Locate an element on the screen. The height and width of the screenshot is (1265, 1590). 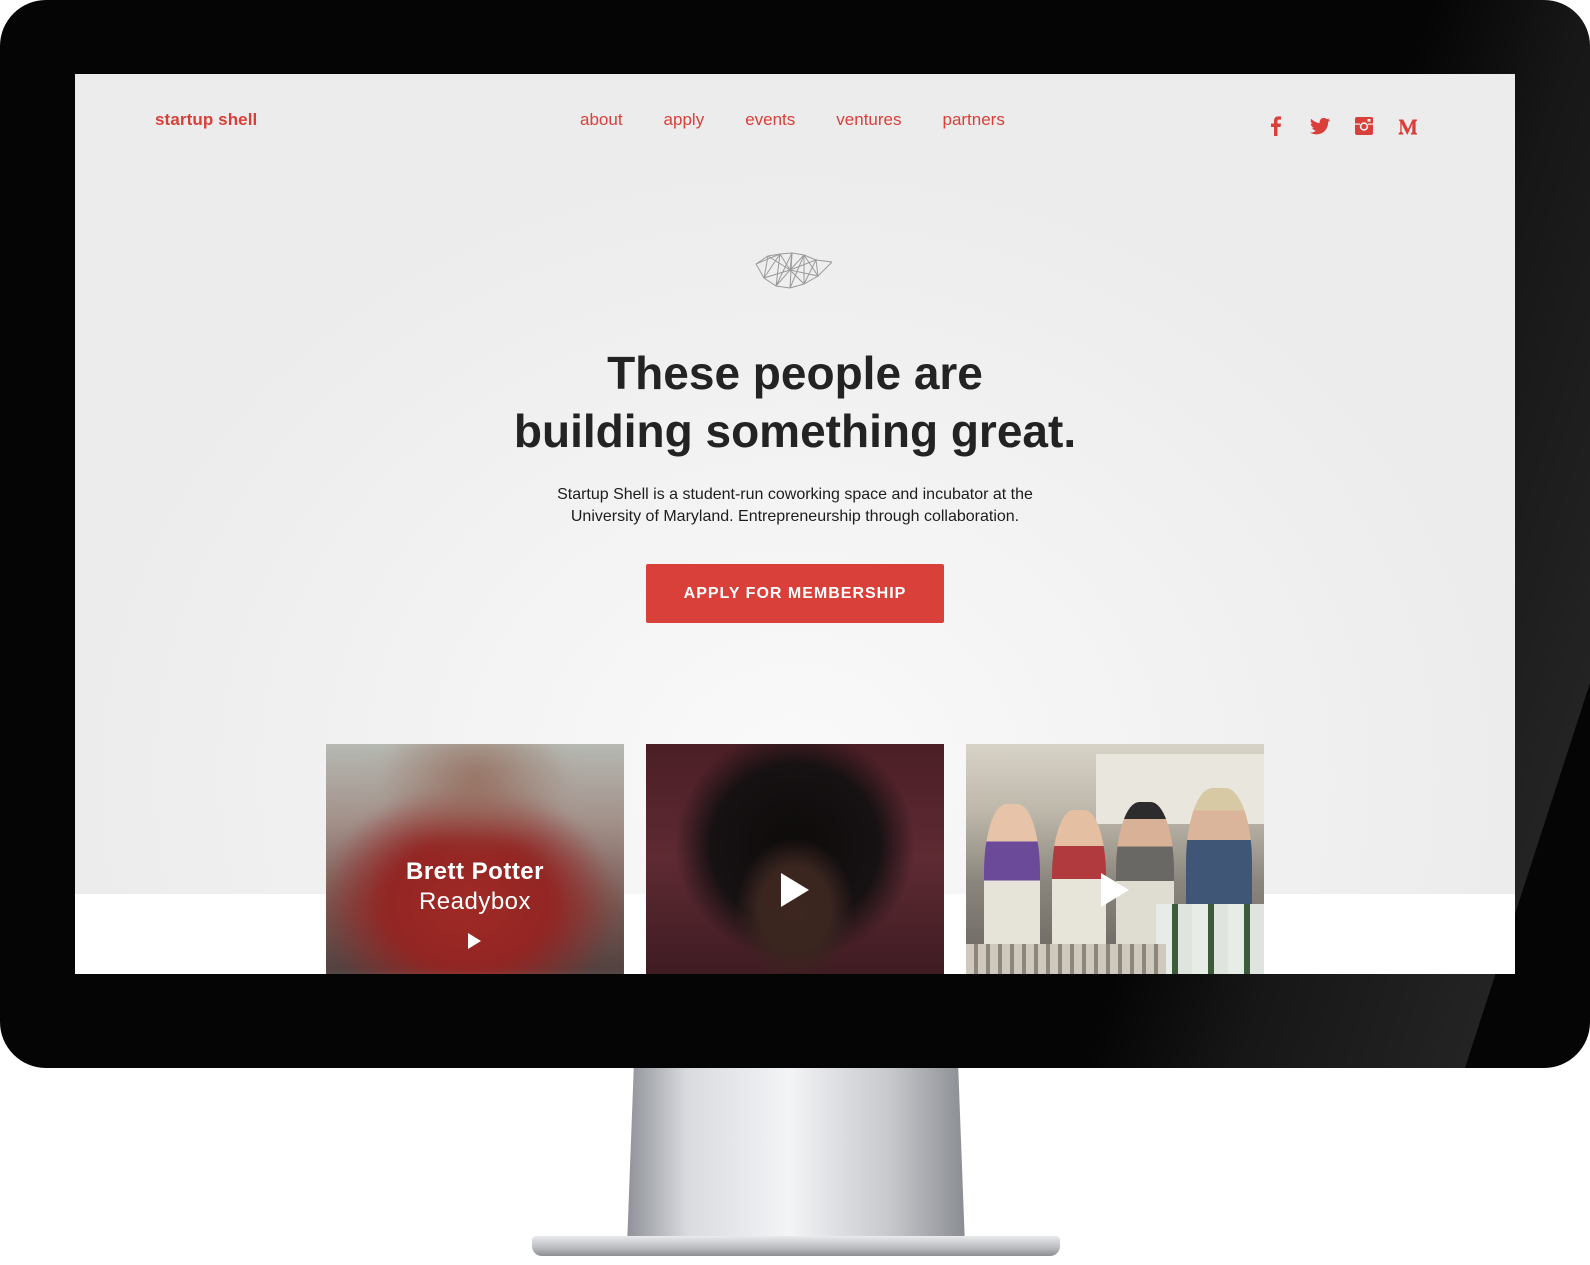
video-card-team is located at coordinates (1115, 859).